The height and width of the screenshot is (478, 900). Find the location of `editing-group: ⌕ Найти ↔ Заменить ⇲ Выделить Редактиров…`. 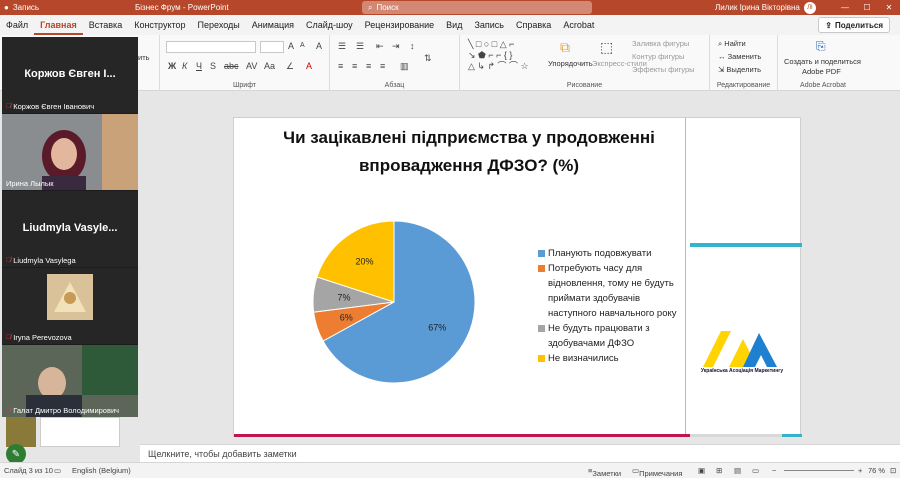

editing-group: ⌕ Найти ↔ Заменить ⇲ Выделить Редактиров… is located at coordinates (744, 63).